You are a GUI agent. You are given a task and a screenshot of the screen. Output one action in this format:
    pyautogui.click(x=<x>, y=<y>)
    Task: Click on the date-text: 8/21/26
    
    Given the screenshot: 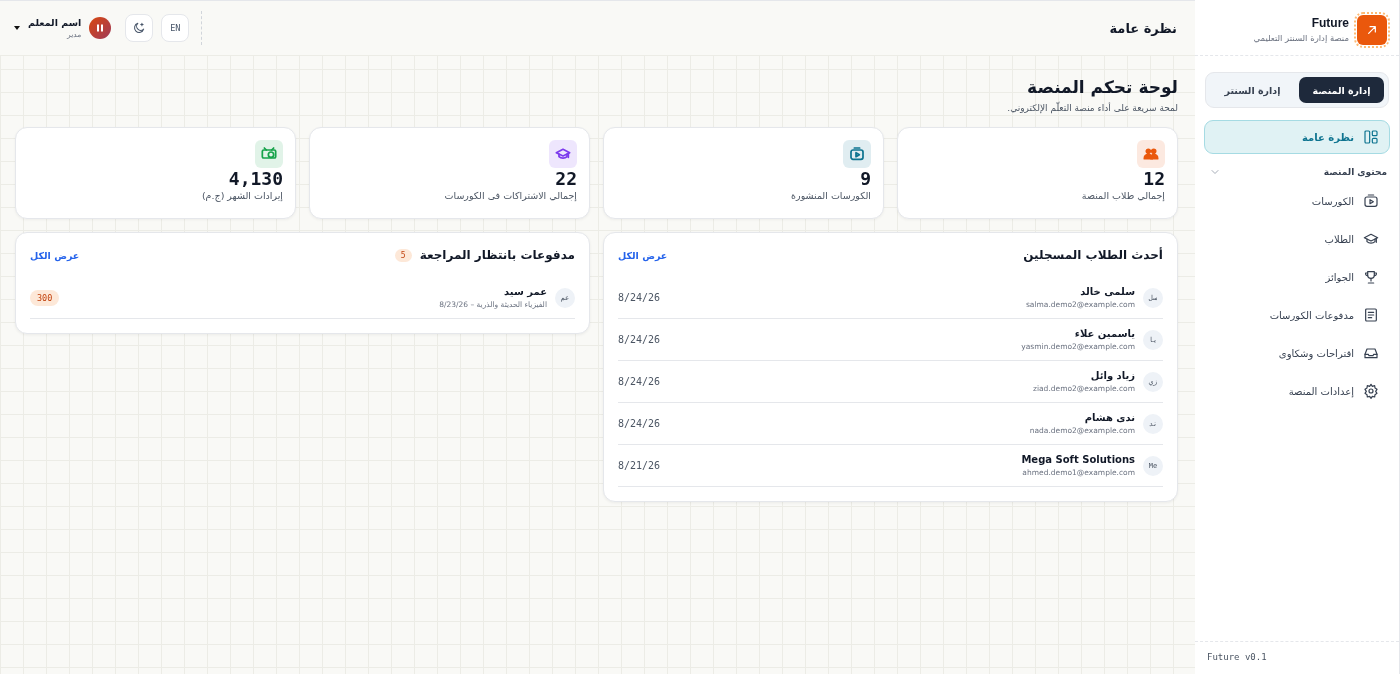 What is the action you would take?
    pyautogui.click(x=639, y=465)
    